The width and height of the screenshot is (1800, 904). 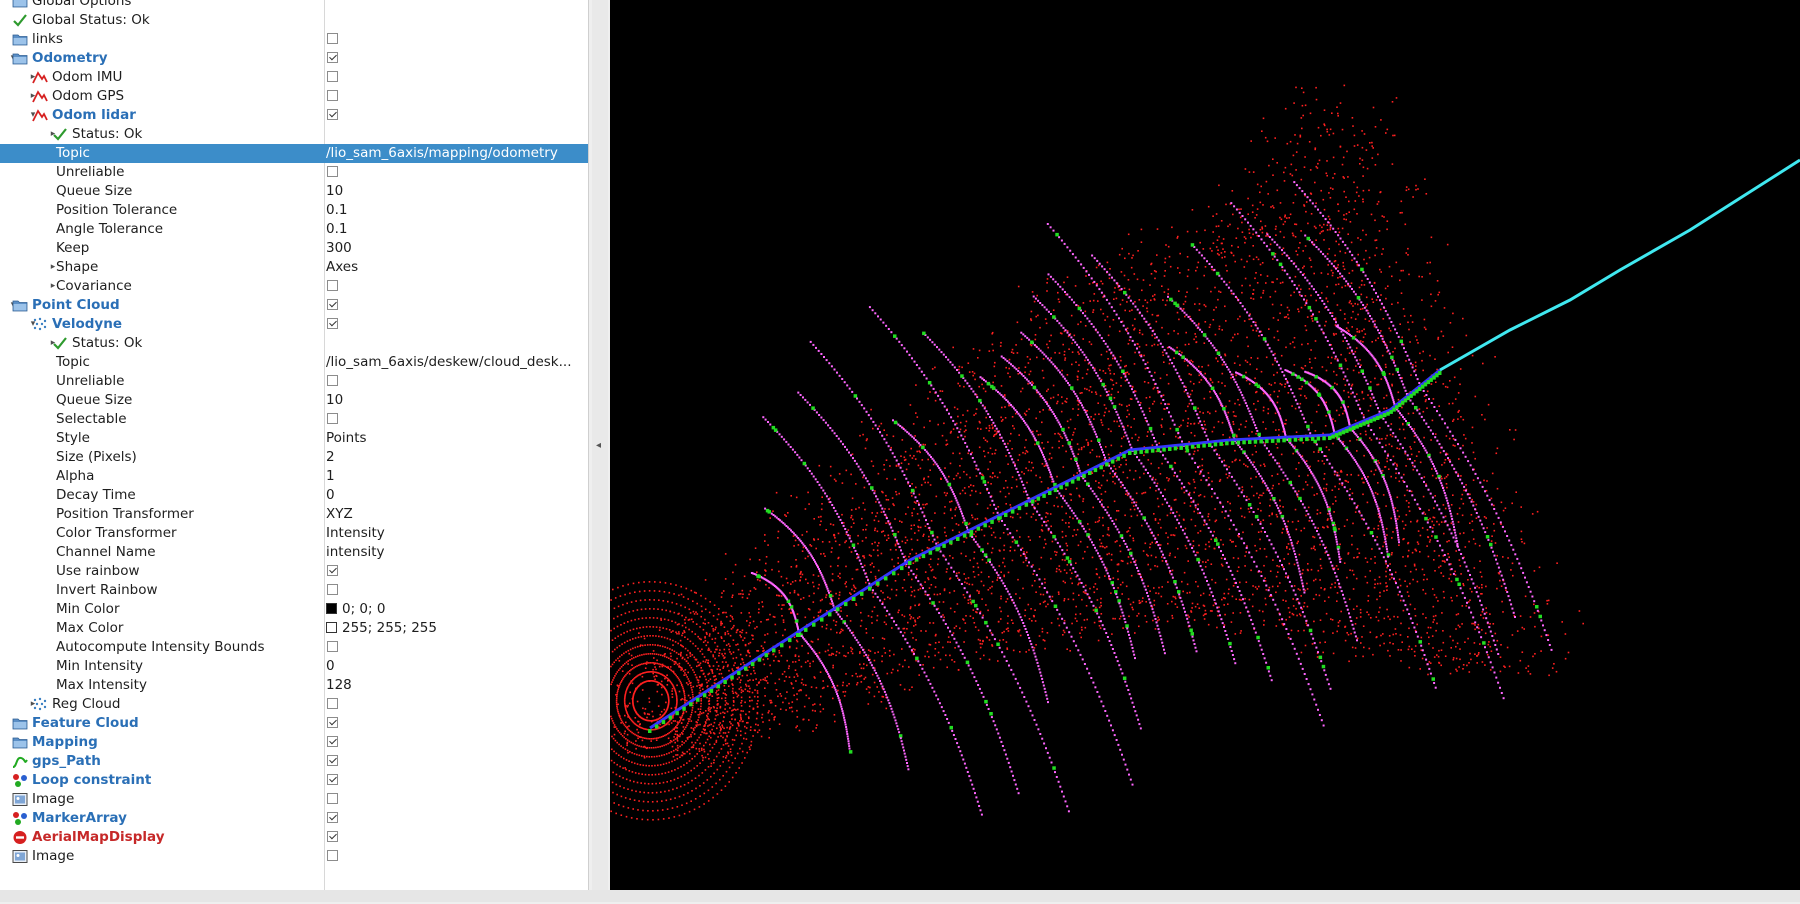 I want to click on tree-row: ▸Odom GPS, so click(x=294, y=96).